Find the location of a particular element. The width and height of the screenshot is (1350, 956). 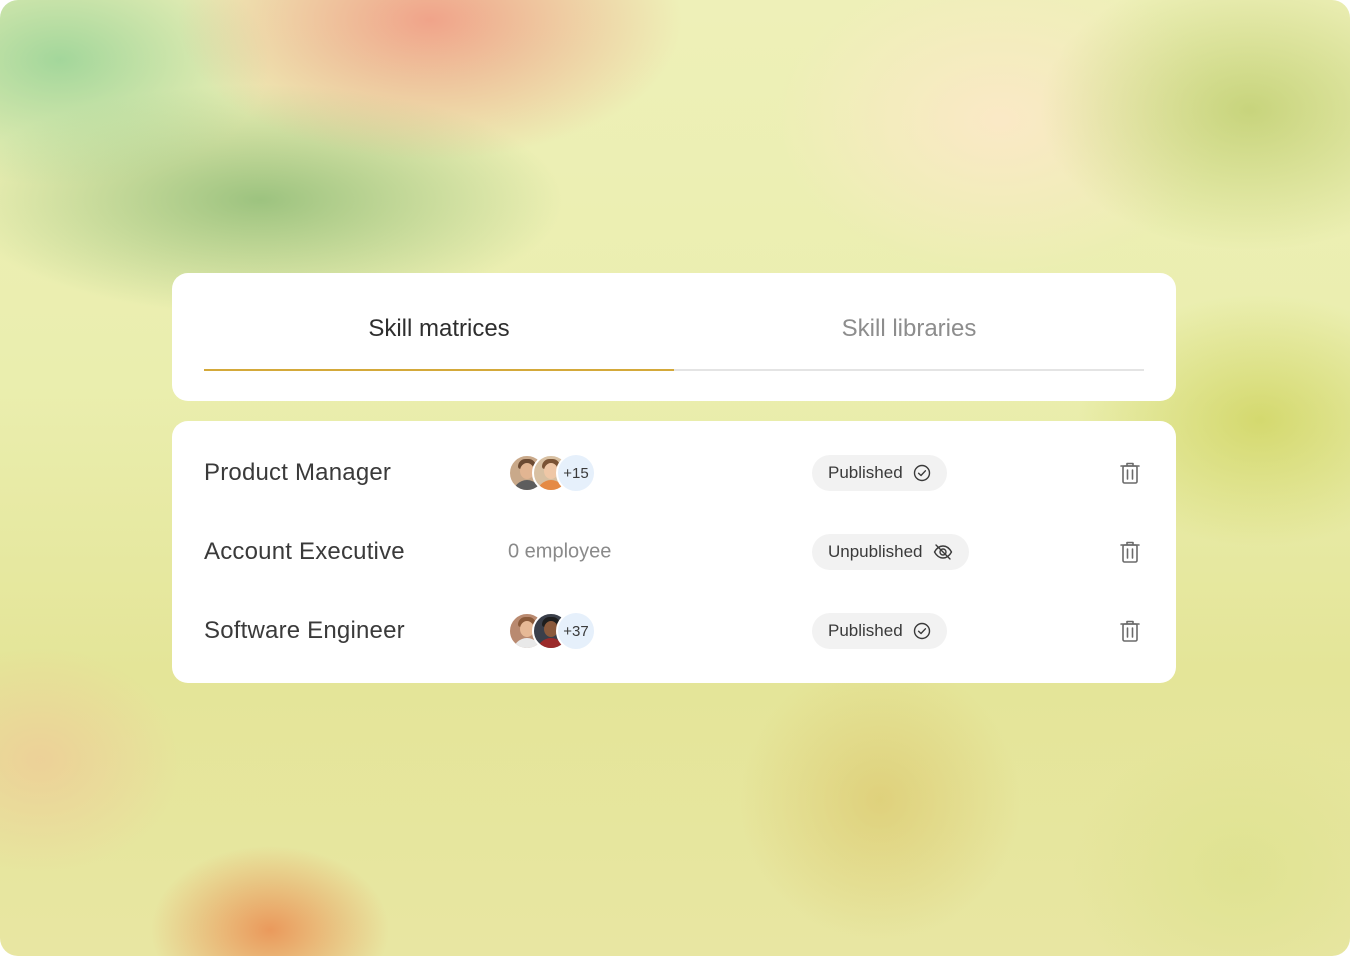

matrix-title: Account Executive is located at coordinates (304, 552).